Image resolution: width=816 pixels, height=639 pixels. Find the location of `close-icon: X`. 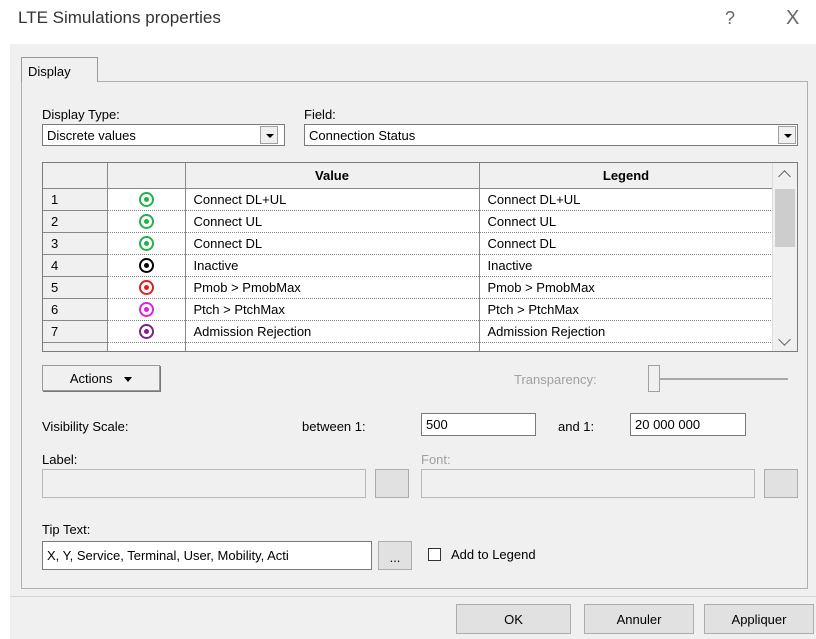

close-icon: X is located at coordinates (792, 18).